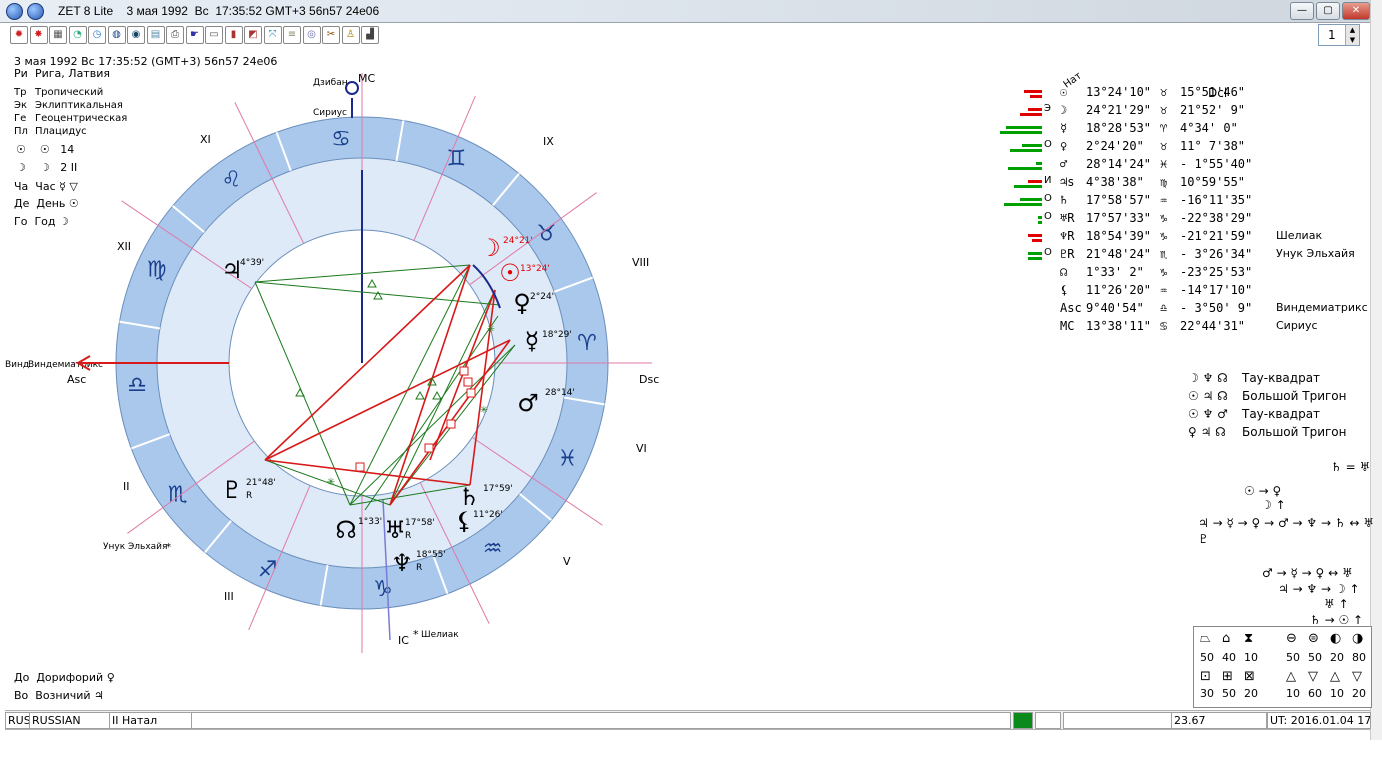 The width and height of the screenshot is (1382, 768). What do you see at coordinates (292, 35) in the screenshot?
I see `list-icon: ≡` at bounding box center [292, 35].